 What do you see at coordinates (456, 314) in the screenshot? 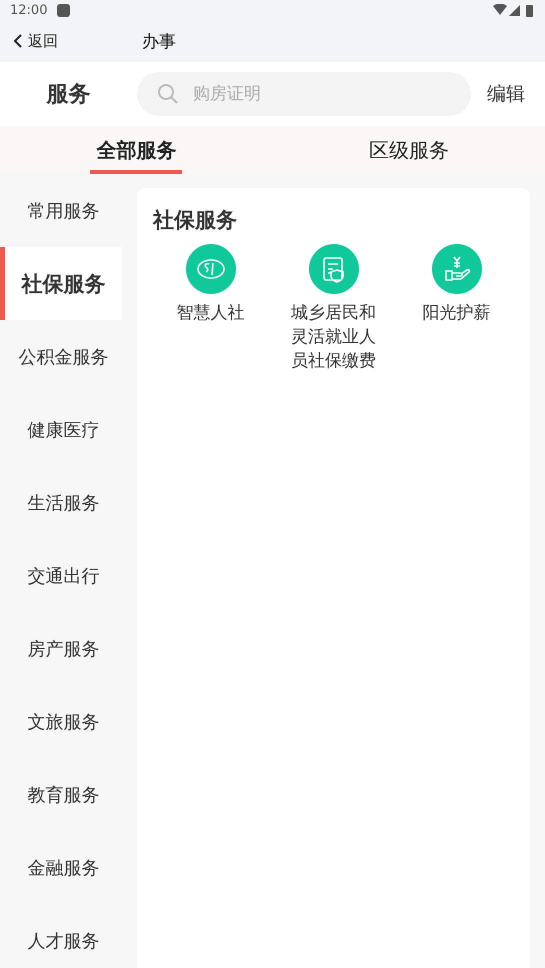
I see `service-link: 阳光护薪` at bounding box center [456, 314].